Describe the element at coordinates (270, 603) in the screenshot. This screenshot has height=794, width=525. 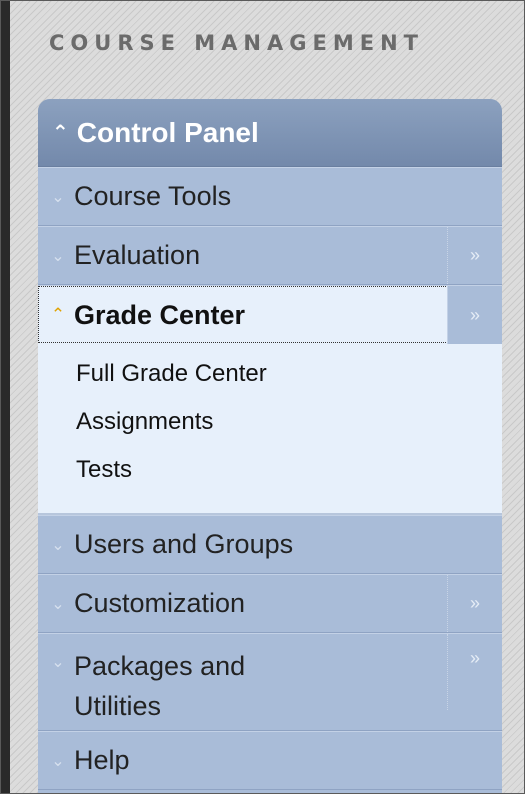
I see `menu-item-customization: ⌄ Customization »` at that location.